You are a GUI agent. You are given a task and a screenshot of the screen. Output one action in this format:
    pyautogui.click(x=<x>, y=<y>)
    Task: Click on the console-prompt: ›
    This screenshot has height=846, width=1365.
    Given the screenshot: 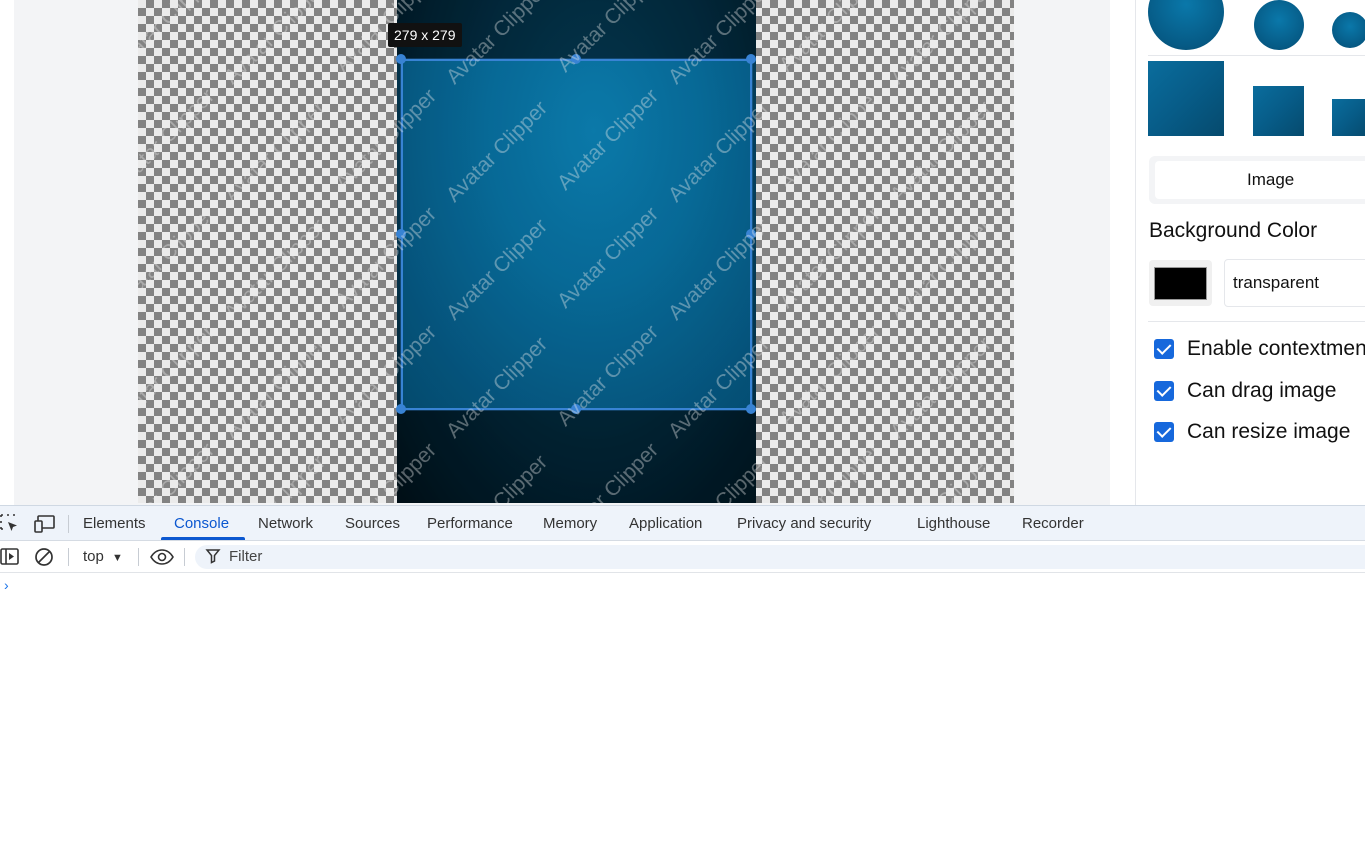 What is the action you would take?
    pyautogui.click(x=6, y=585)
    